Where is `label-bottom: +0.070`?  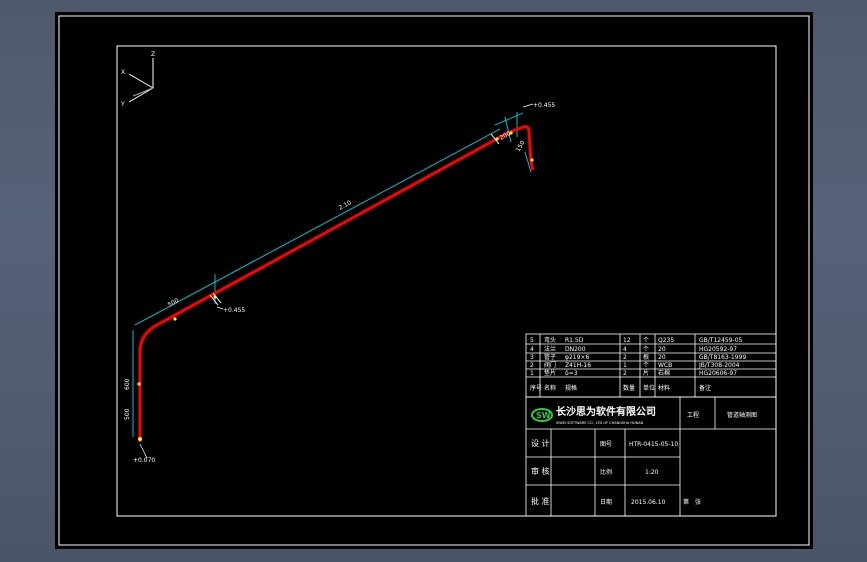
label-bottom: +0.070 is located at coordinates (144, 460).